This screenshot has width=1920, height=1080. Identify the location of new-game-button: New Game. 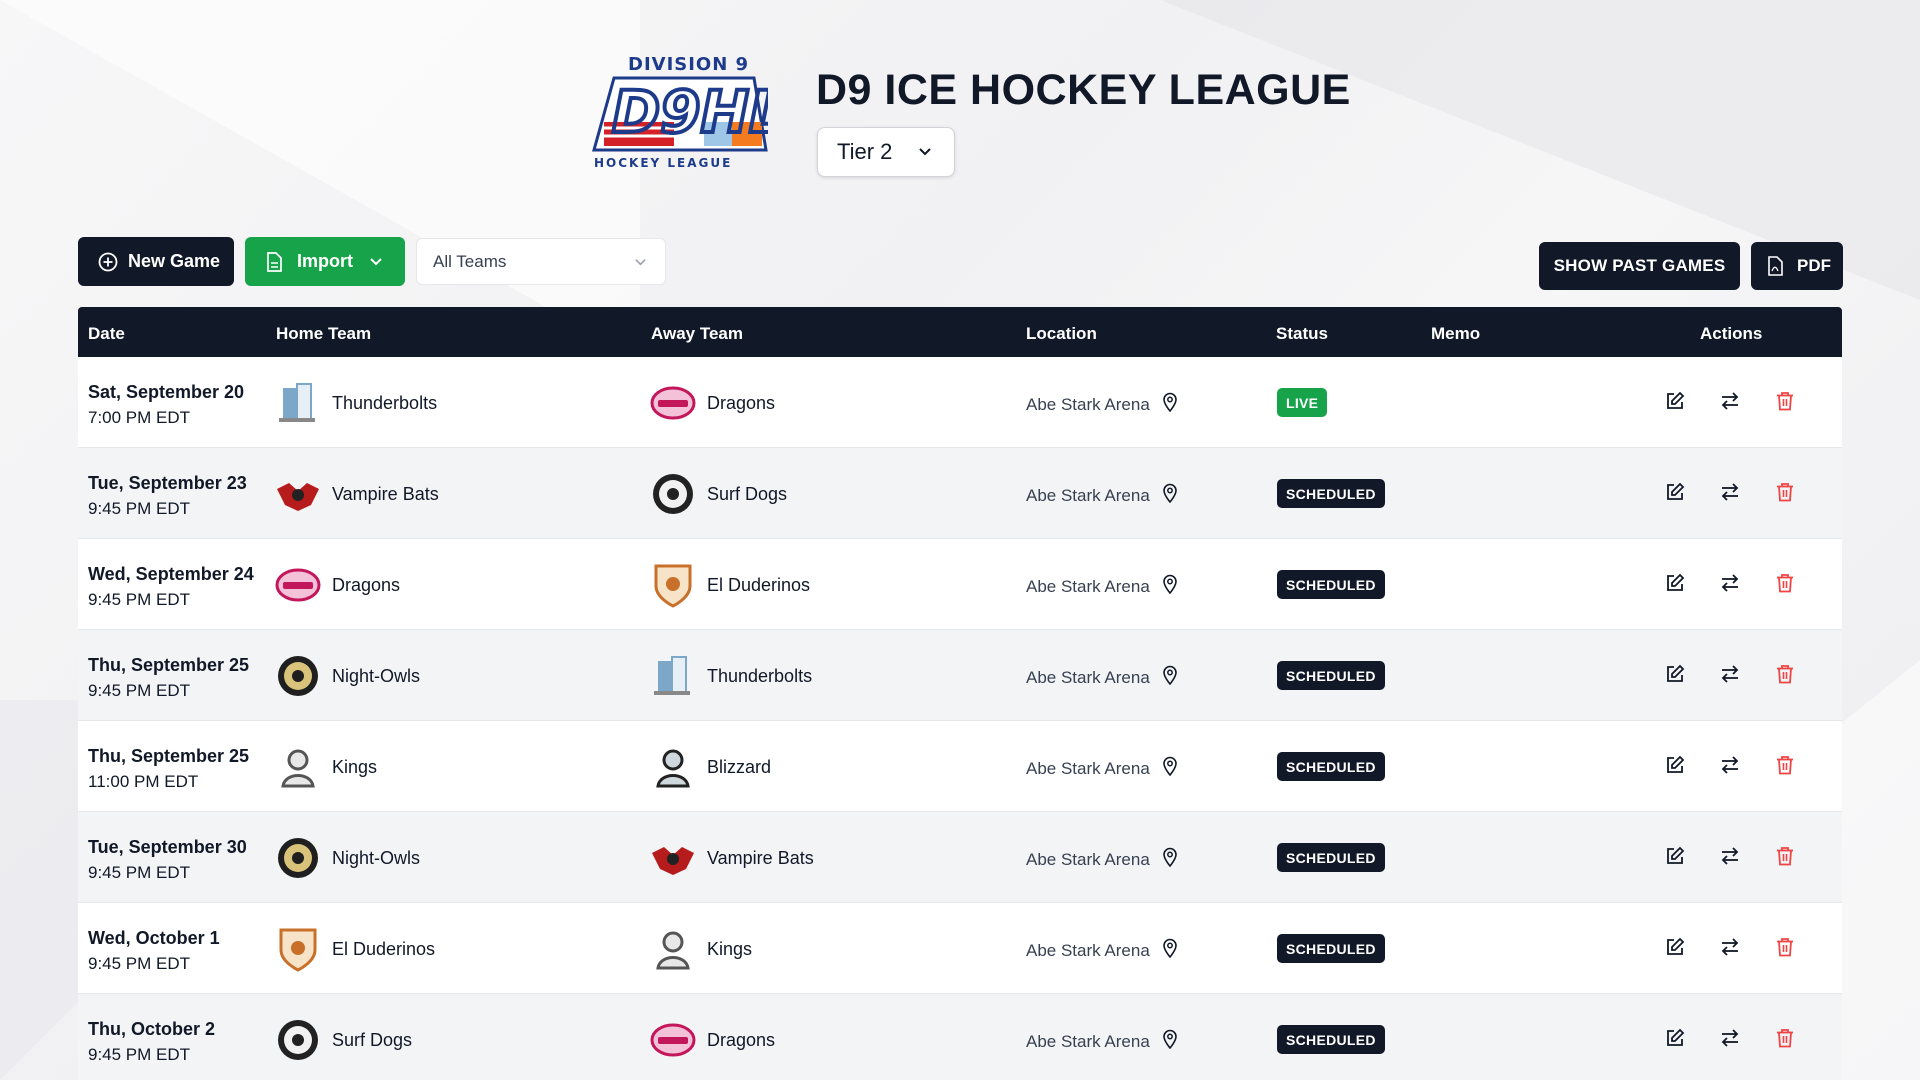
(156, 261).